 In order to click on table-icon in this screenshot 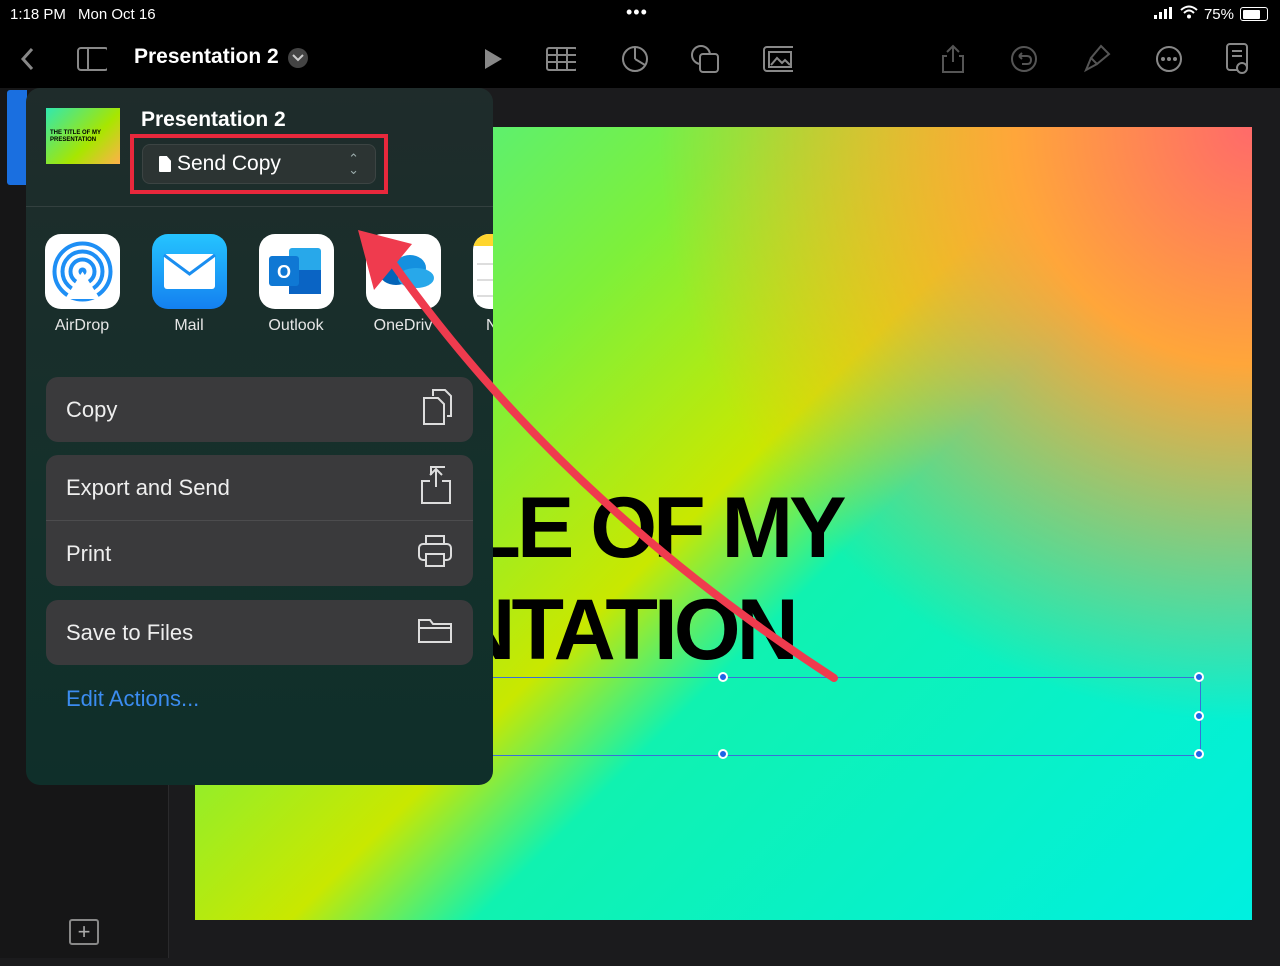, I will do `click(561, 59)`.